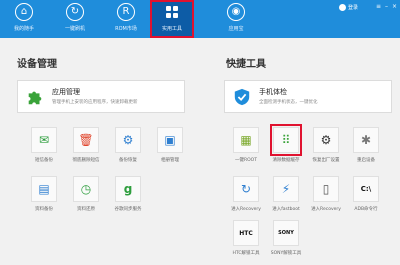  I want to click on tile-label: 清除数据缓存, so click(286, 160).